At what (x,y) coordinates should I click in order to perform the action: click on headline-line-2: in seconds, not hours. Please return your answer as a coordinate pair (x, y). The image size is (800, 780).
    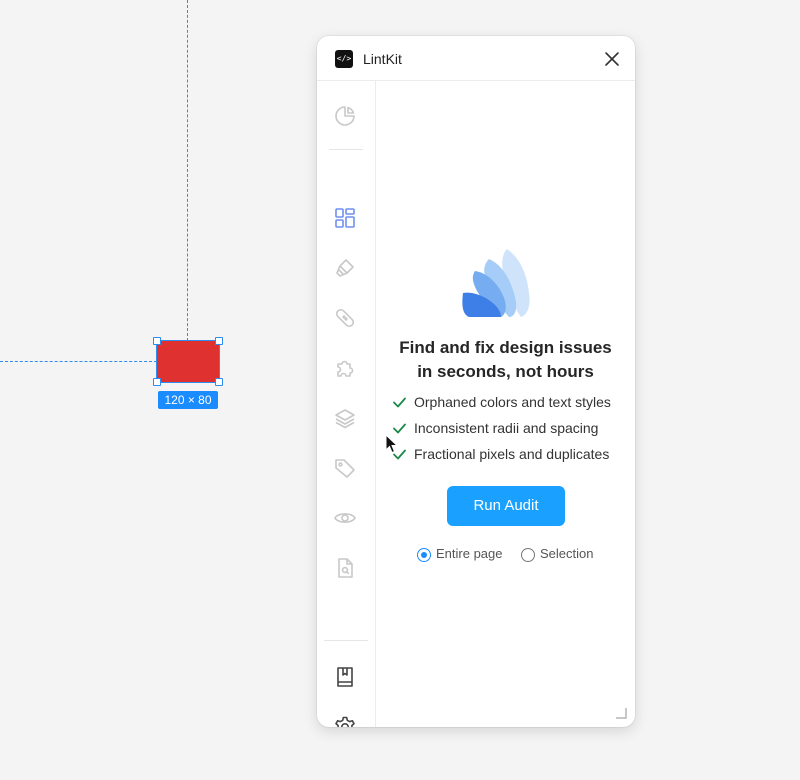
    Looking at the image, I should click on (505, 371).